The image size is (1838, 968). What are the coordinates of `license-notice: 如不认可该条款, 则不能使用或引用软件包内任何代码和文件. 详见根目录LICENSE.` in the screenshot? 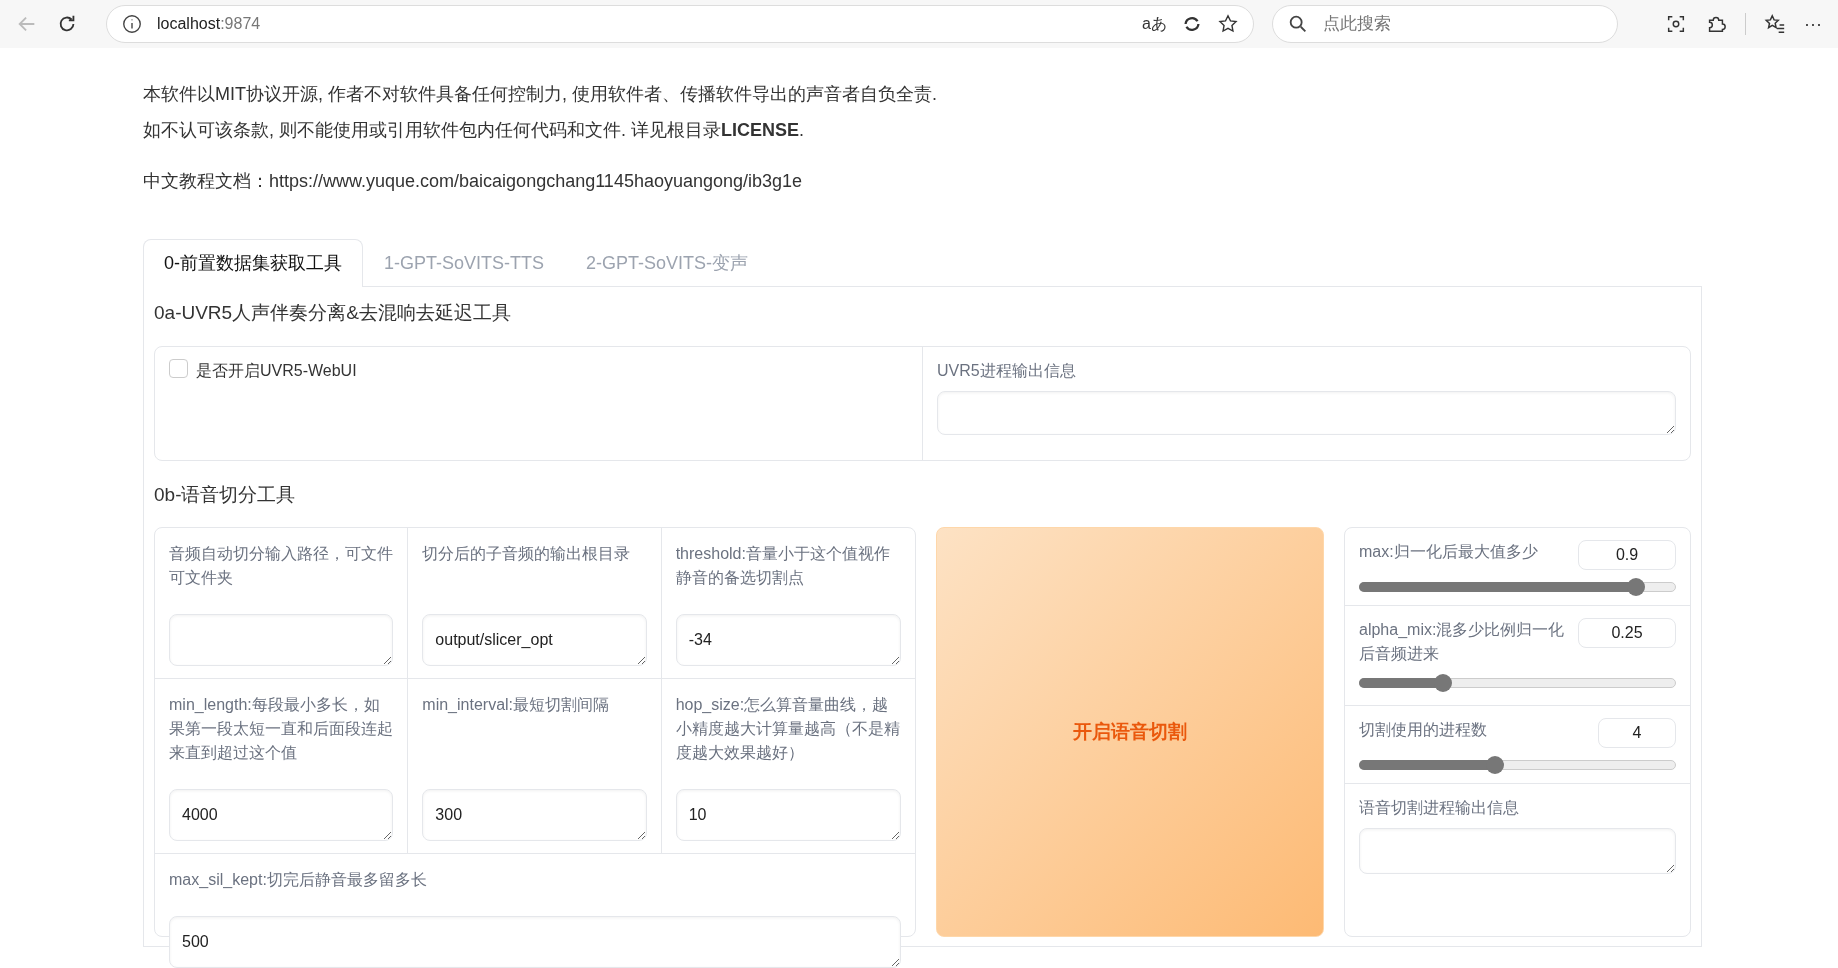 It's located at (474, 130).